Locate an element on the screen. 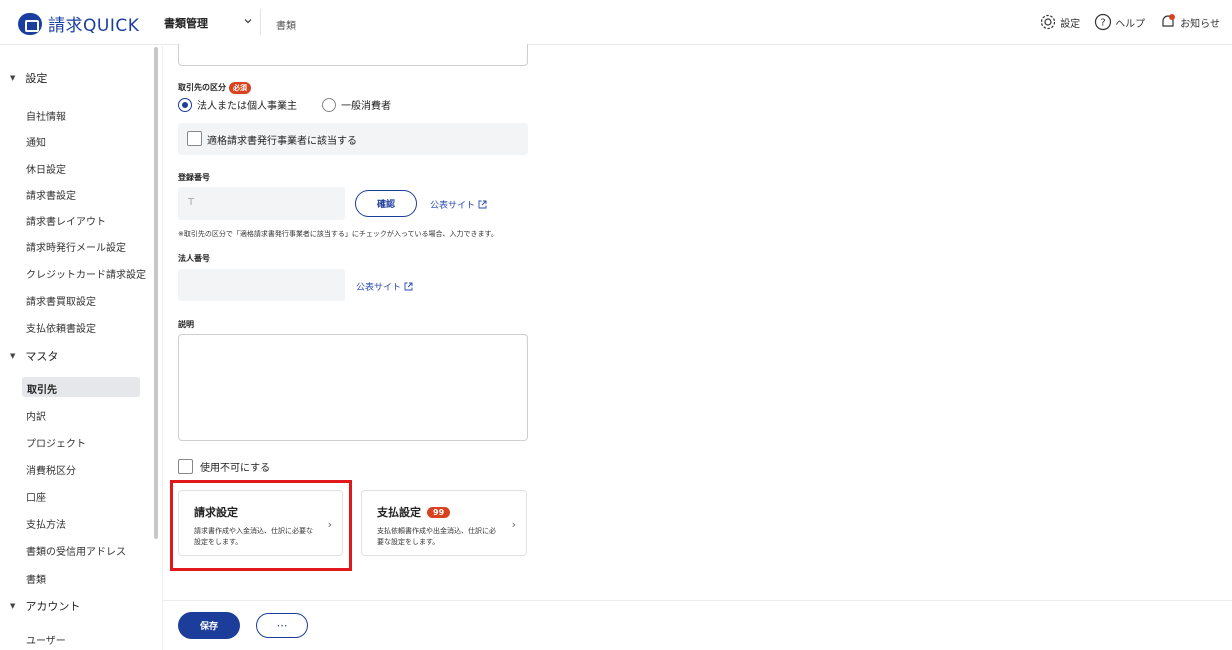 The height and width of the screenshot is (650, 1232). settings-label: 設定 is located at coordinates (1070, 24).